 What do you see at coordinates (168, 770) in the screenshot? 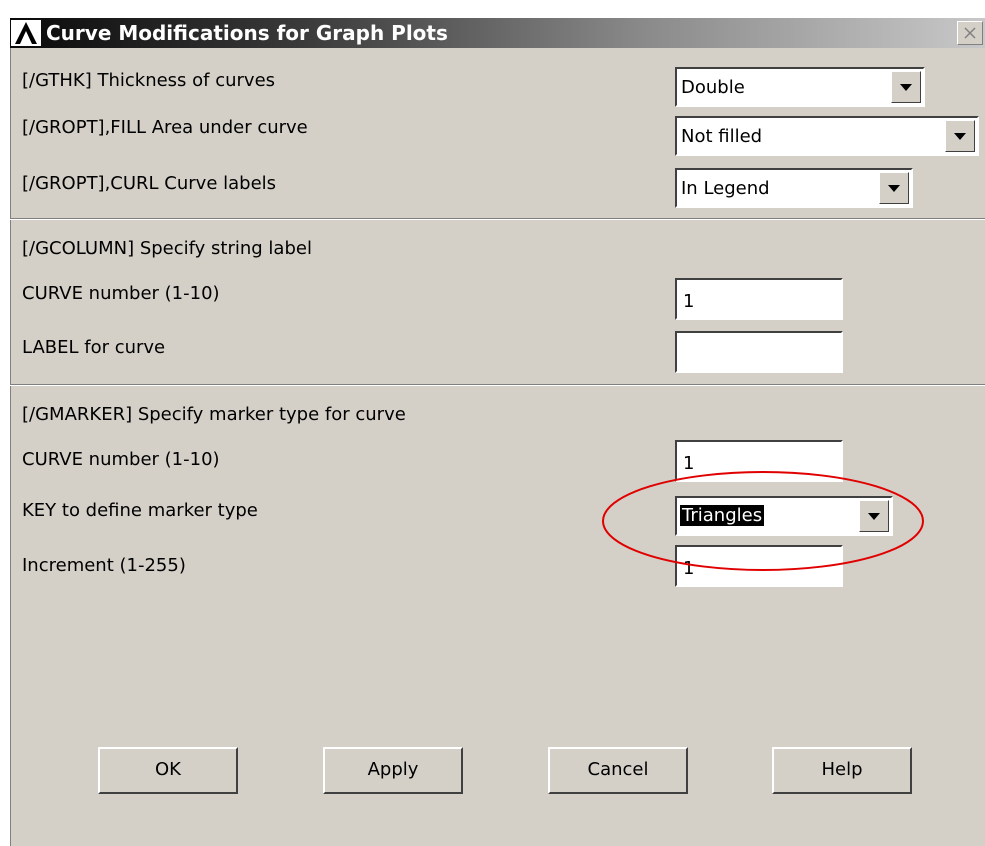
I see `ok-button: OK` at bounding box center [168, 770].